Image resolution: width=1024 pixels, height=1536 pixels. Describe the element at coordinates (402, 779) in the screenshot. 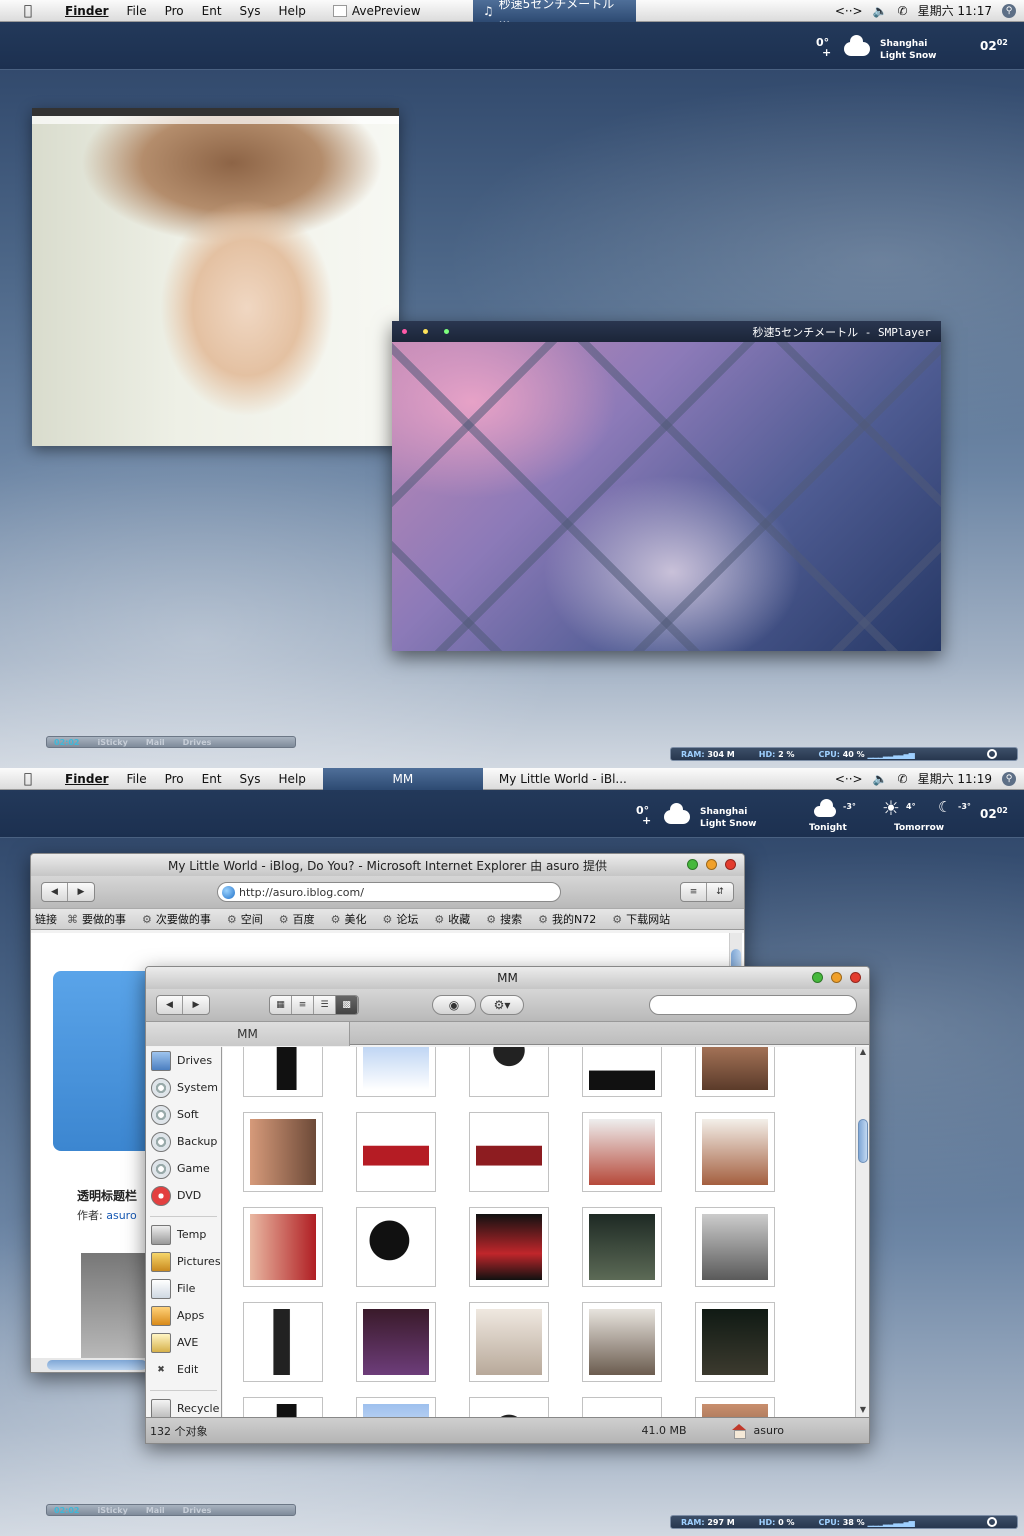

I see `taskbar-tab-mm: MM` at that location.